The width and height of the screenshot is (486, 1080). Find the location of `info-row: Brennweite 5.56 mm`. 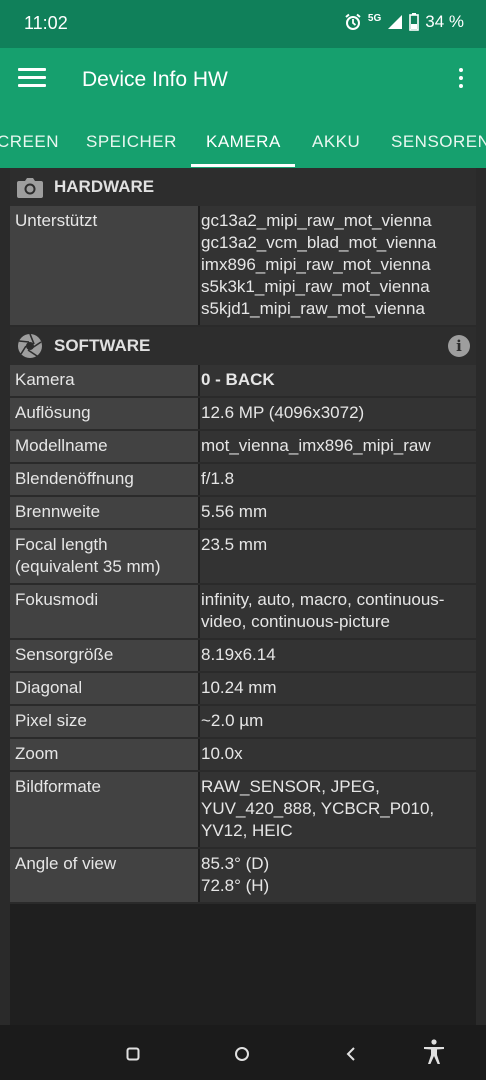

info-row: Brennweite 5.56 mm is located at coordinates (243, 513).